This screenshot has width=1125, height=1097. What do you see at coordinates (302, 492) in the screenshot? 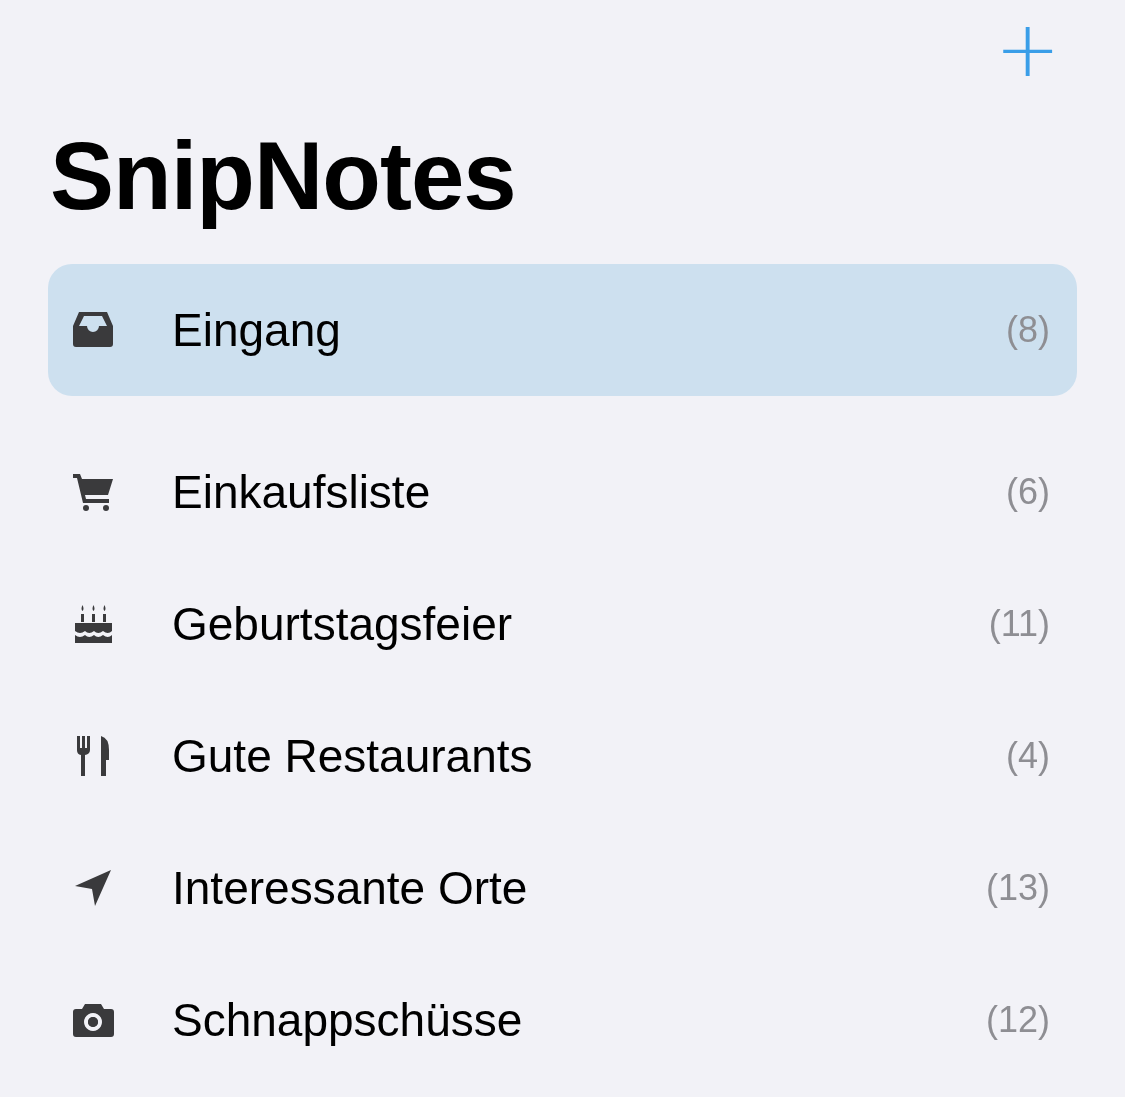
I see `folder-name: Einkaufsliste` at bounding box center [302, 492].